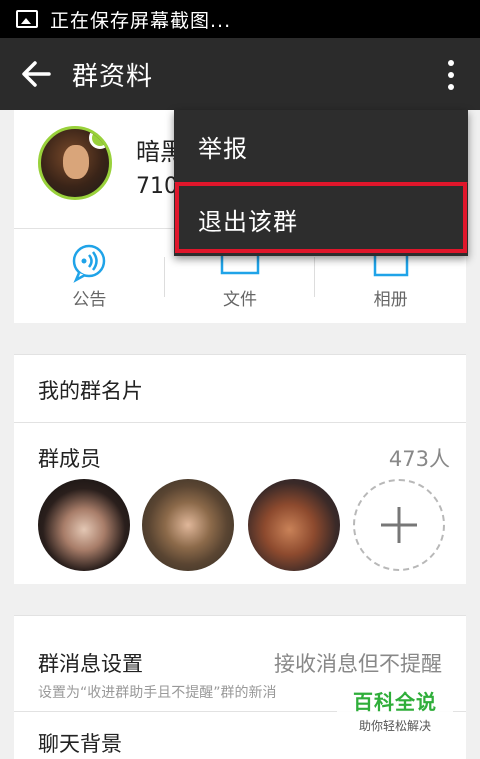 This screenshot has width=480, height=759. What do you see at coordinates (358, 664) in the screenshot?
I see `message-settings-value: 接收消息但不提醒` at bounding box center [358, 664].